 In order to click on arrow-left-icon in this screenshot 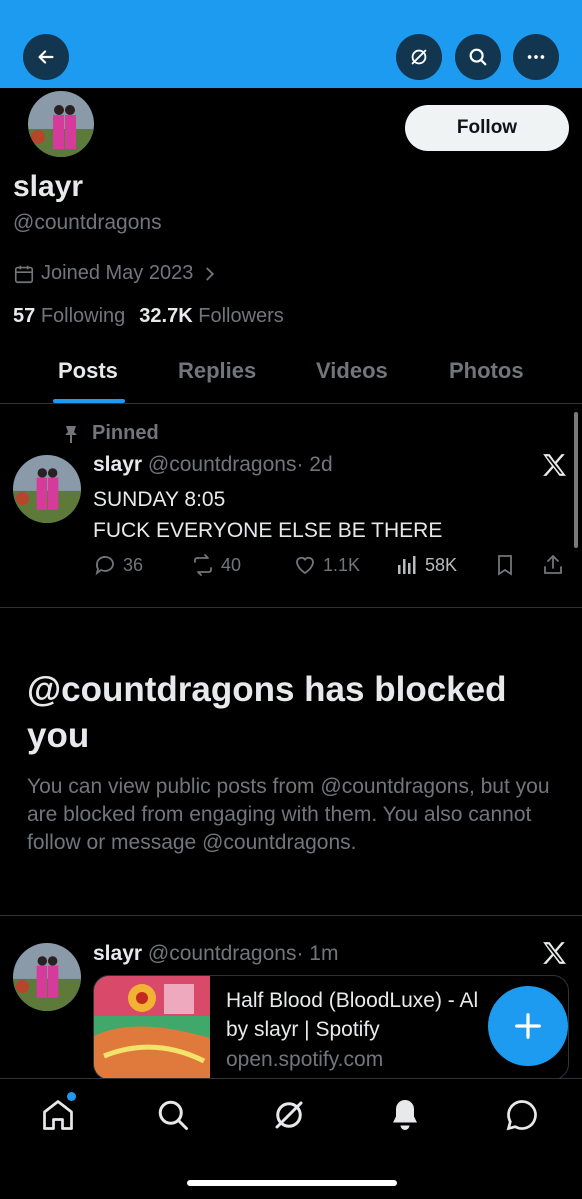, I will do `click(46, 57)`.